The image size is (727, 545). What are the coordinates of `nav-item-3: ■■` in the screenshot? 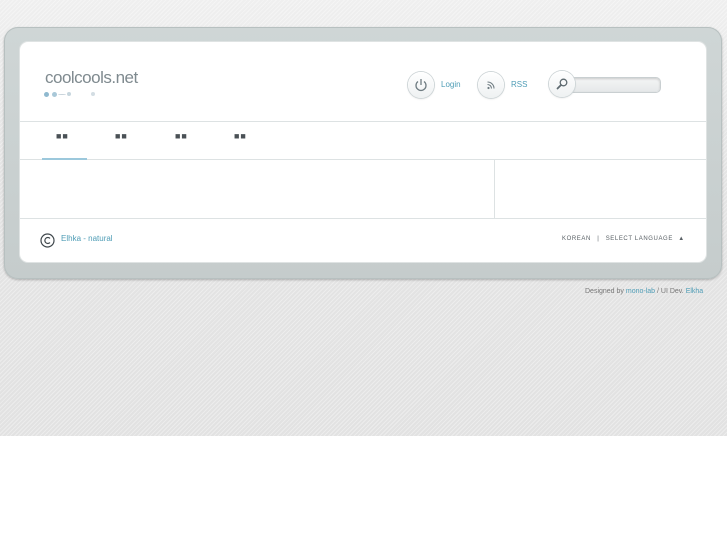 It's located at (181, 136).